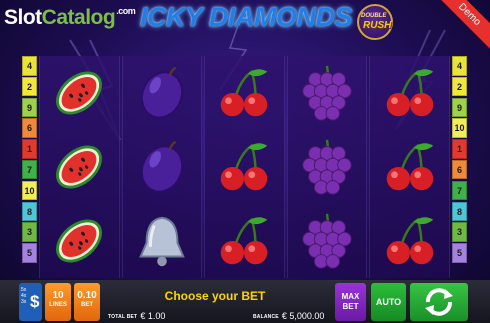 The height and width of the screenshot is (323, 490). What do you see at coordinates (24, 302) in the screenshot?
I see `paytable-line: 3x` at bounding box center [24, 302].